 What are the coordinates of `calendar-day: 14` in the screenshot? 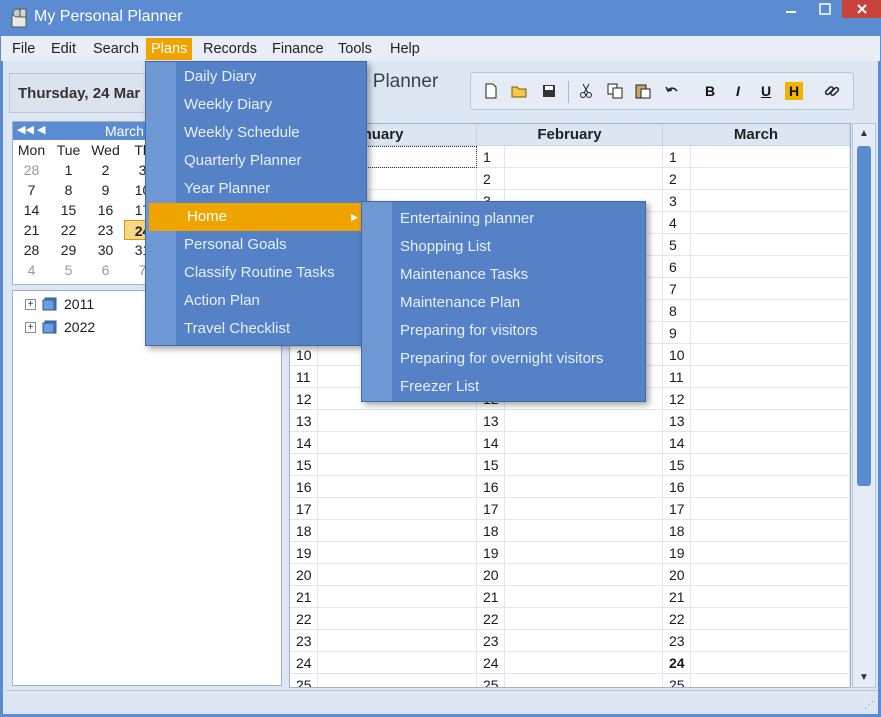 It's located at (31, 210).